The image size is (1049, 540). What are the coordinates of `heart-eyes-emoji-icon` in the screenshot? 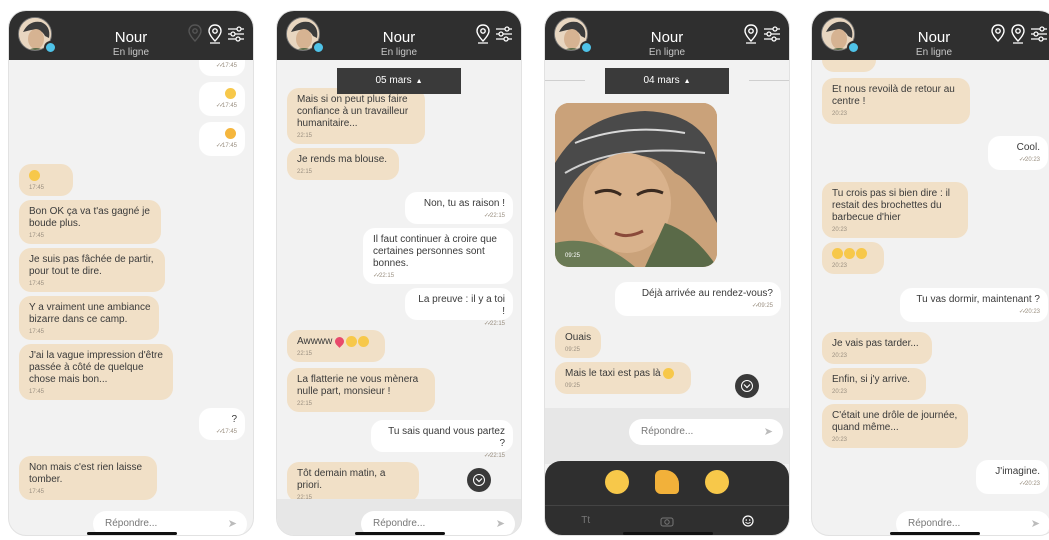 It's located at (352, 341).